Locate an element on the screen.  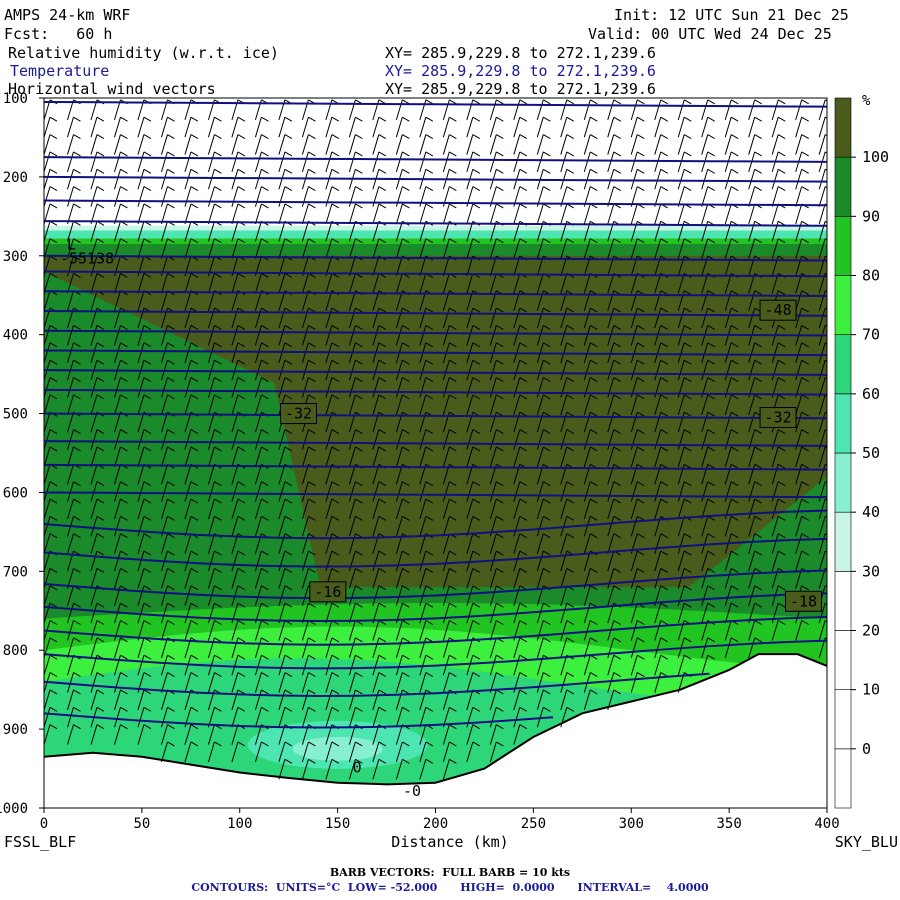
colorbar-tick-label: 90 is located at coordinates (871, 216).